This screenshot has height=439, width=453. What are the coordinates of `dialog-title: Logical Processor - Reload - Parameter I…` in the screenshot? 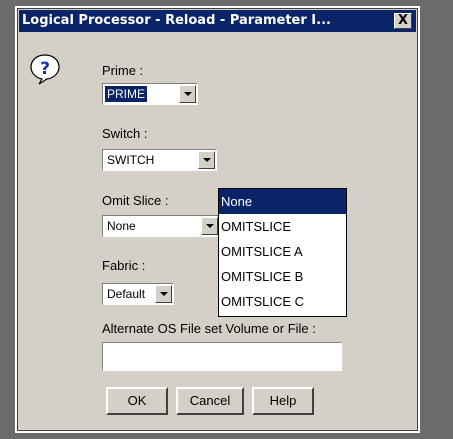 It's located at (176, 20).